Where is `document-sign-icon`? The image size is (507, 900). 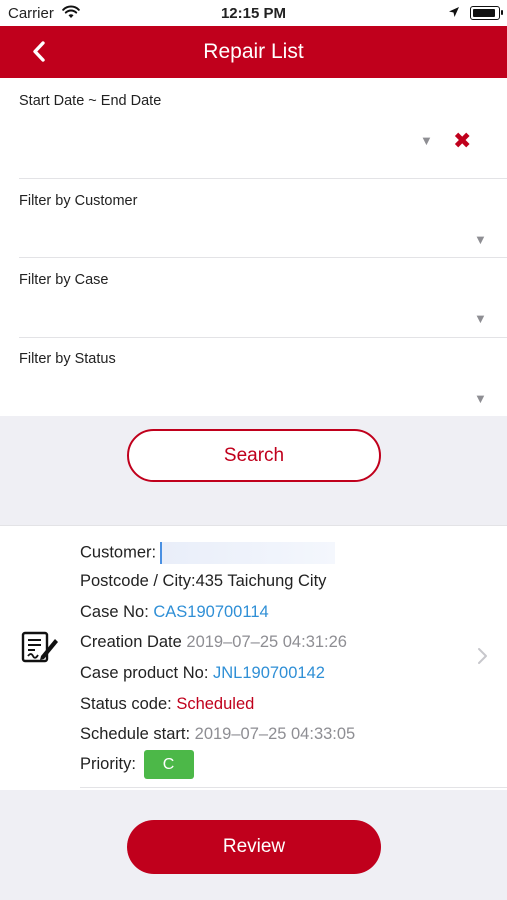 document-sign-icon is located at coordinates (39, 647).